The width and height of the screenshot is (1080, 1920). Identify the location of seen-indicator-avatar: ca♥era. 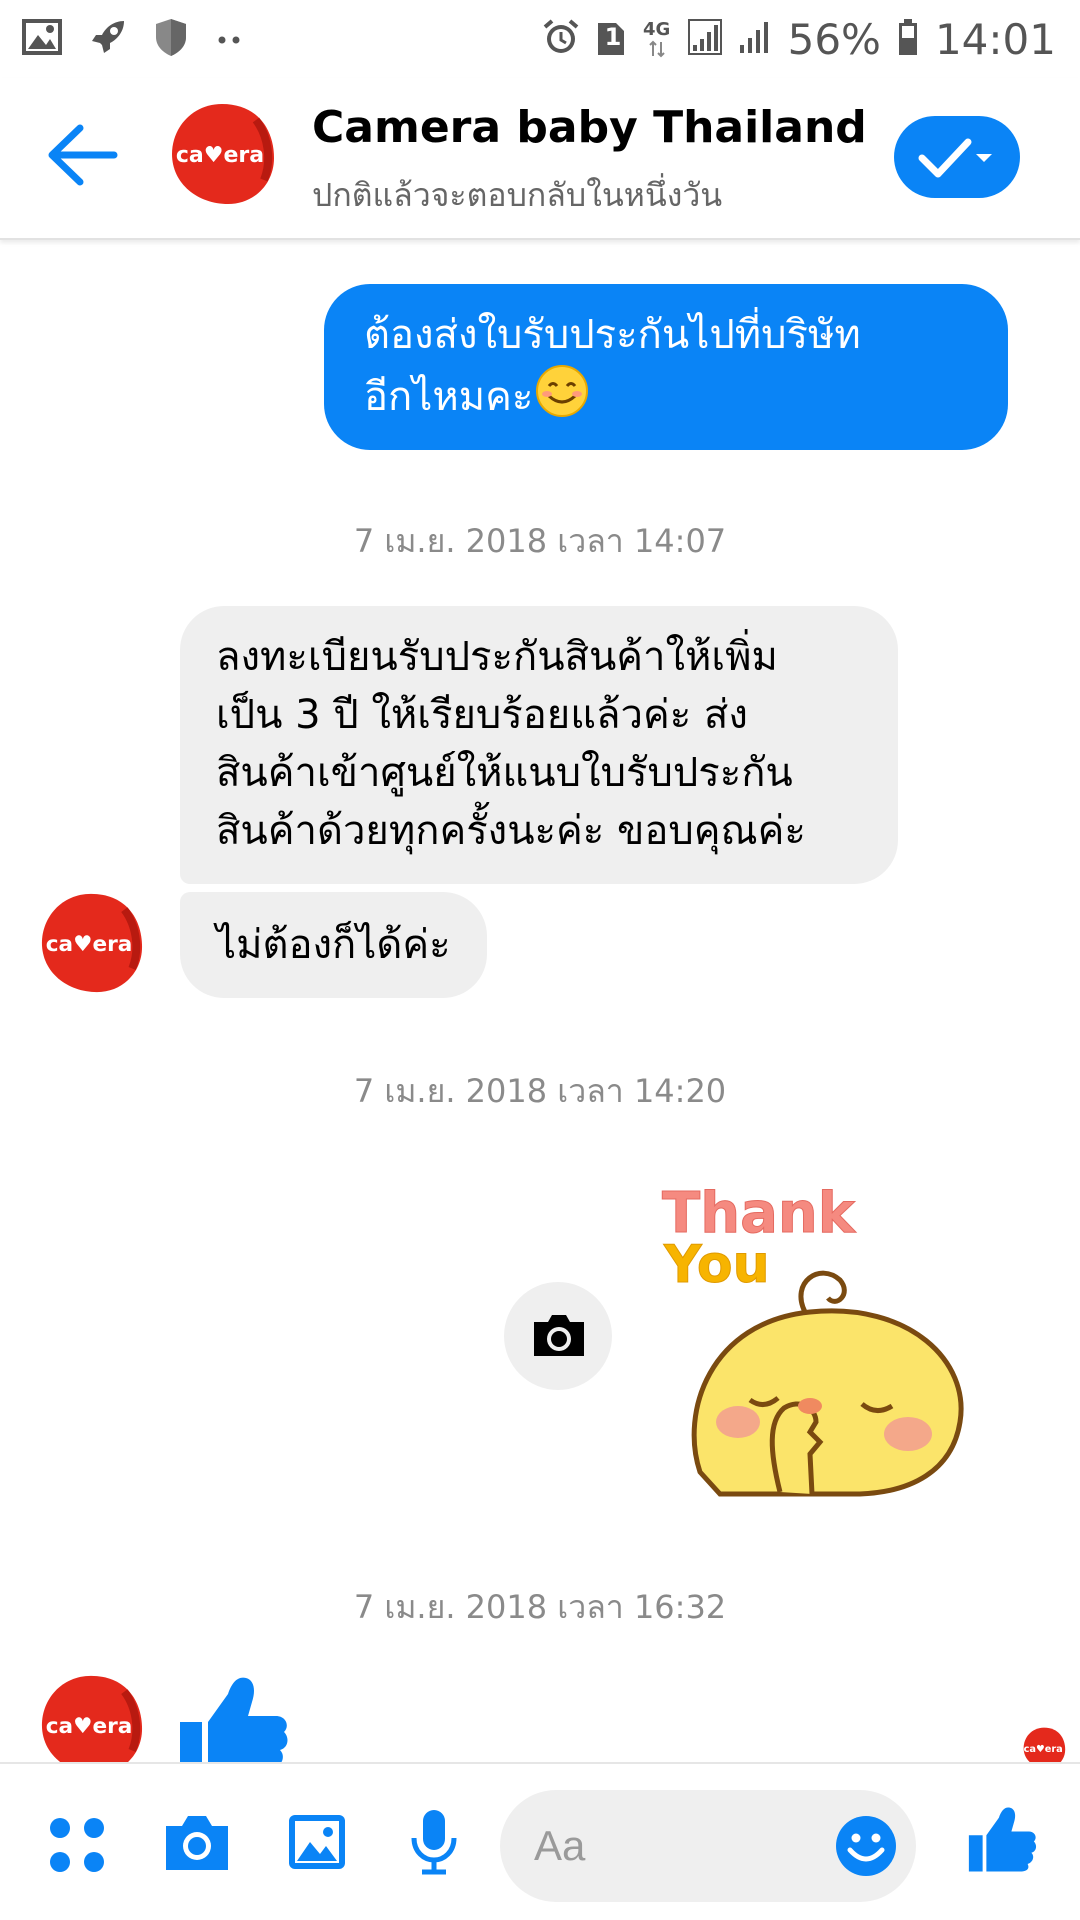
(1044, 1746).